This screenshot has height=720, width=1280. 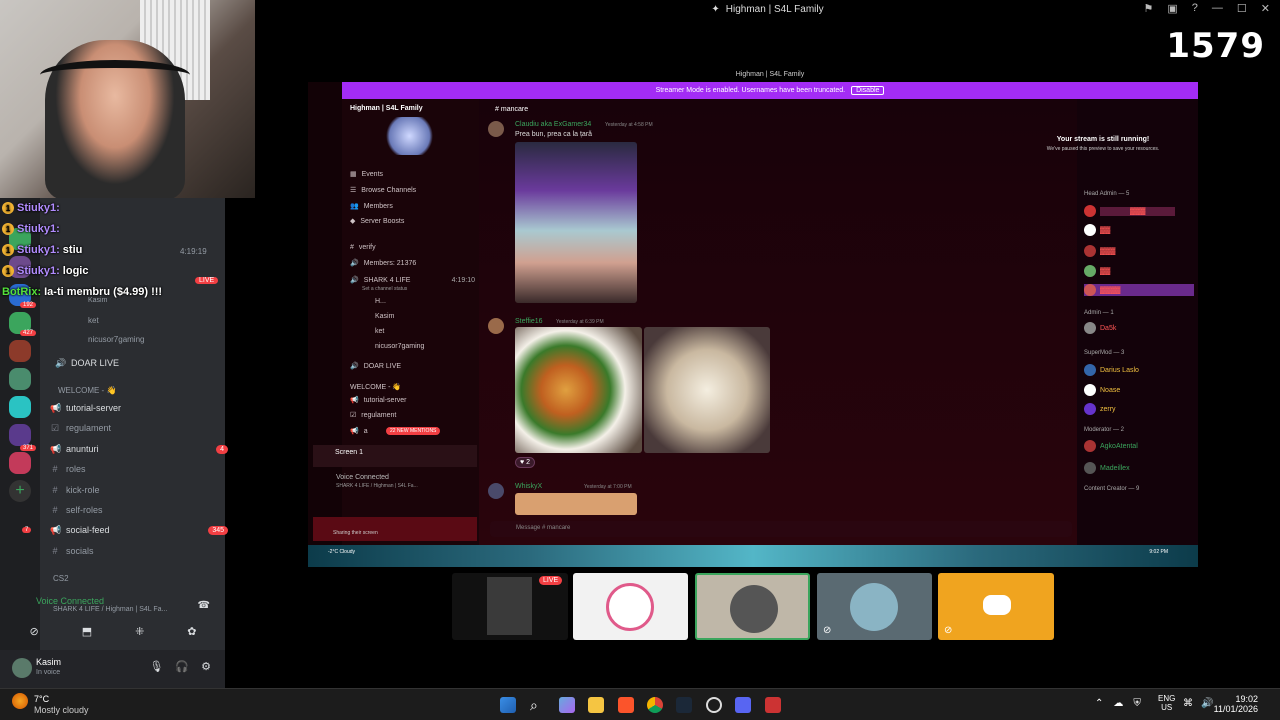 What do you see at coordinates (71, 551) in the screenshot?
I see `channel-socials: # socials` at bounding box center [71, 551].